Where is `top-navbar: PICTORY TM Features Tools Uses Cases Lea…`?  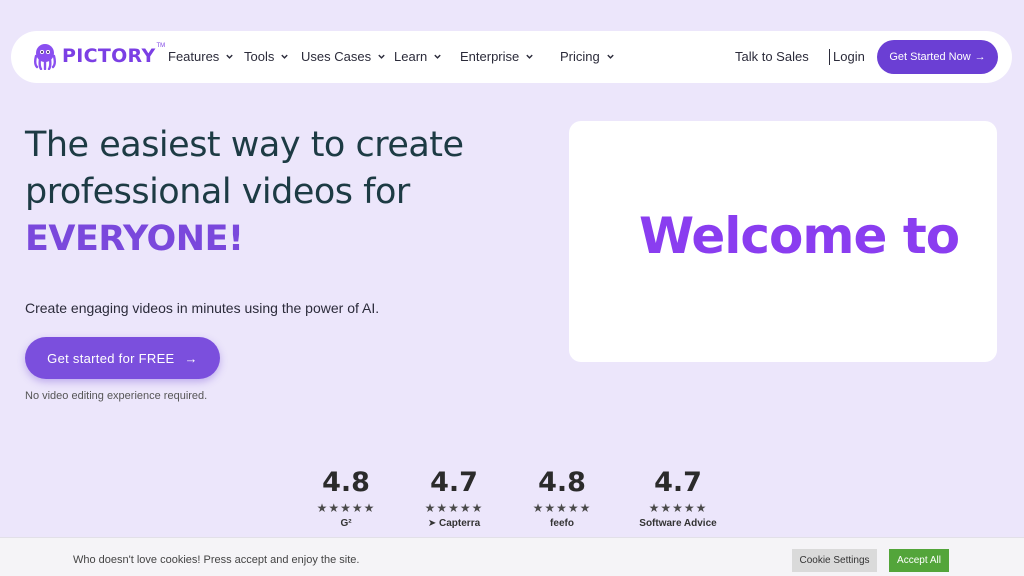 top-navbar: PICTORY TM Features Tools Uses Cases Lea… is located at coordinates (511, 57).